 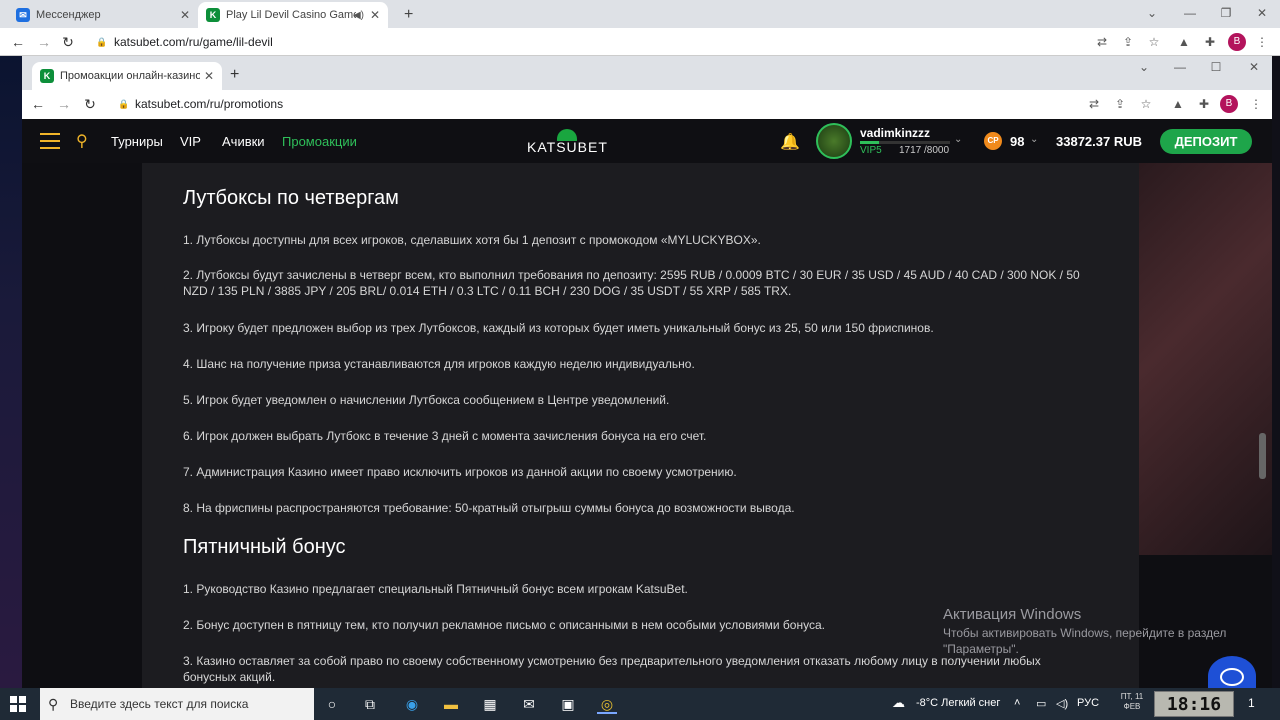 What do you see at coordinates (834, 141) in the screenshot?
I see `user-avatar` at bounding box center [834, 141].